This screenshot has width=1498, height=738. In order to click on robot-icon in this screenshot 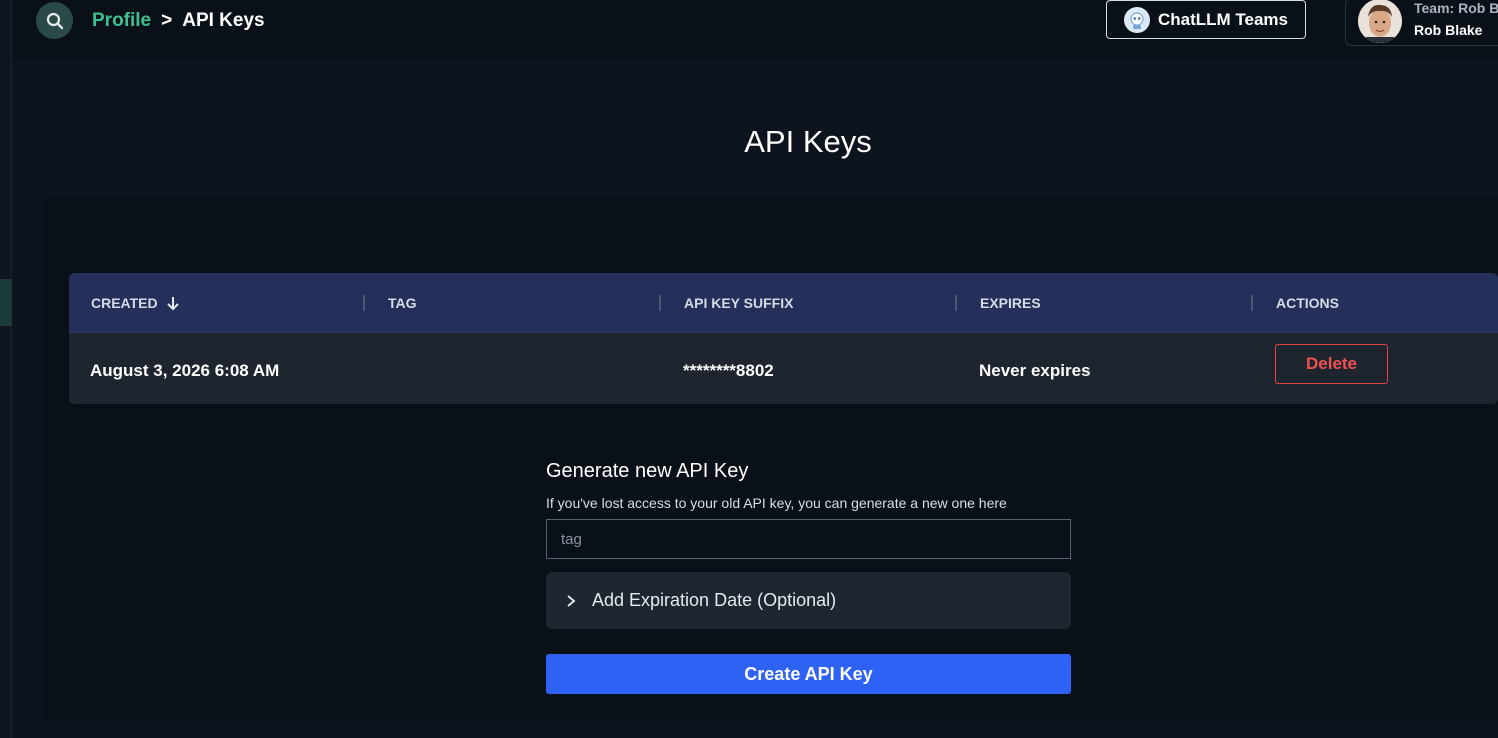, I will do `click(1136, 19)`.